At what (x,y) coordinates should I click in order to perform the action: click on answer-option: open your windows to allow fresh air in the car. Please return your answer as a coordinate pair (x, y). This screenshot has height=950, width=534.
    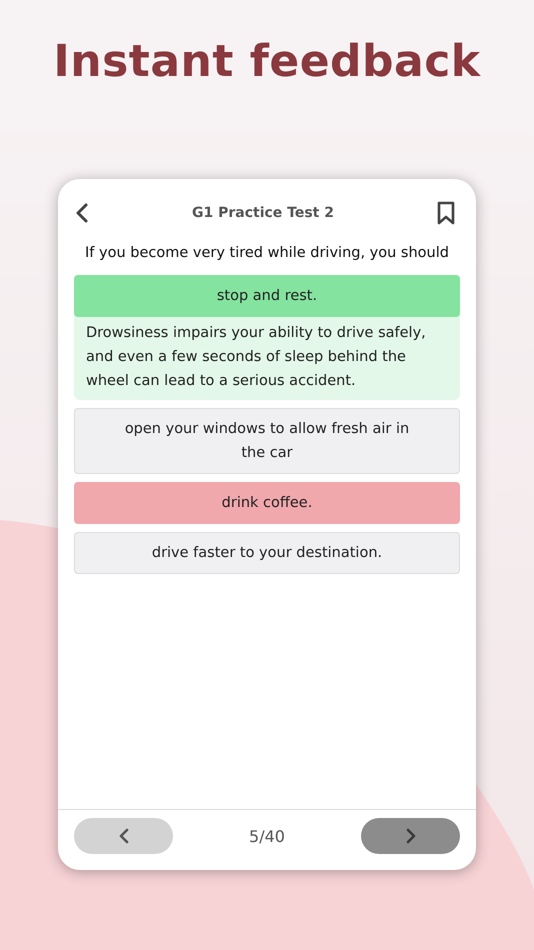
    Looking at the image, I should click on (267, 441).